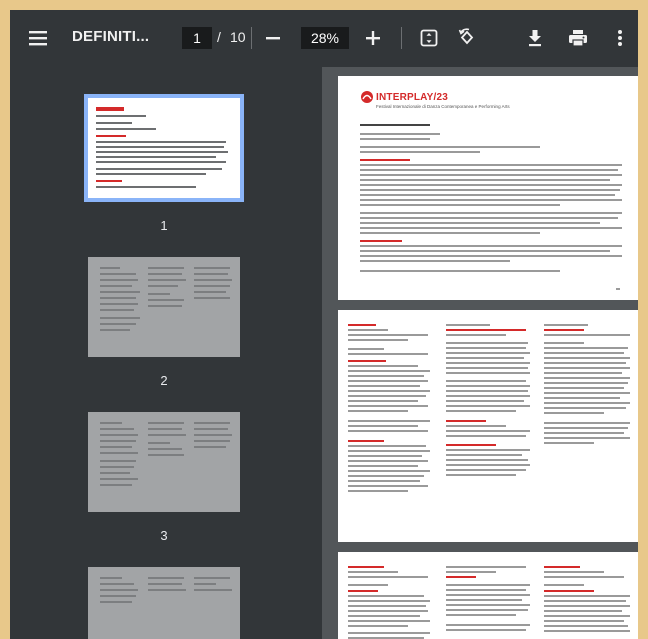 The width and height of the screenshot is (648, 639). What do you see at coordinates (535, 38) in the screenshot?
I see `download-icon` at bounding box center [535, 38].